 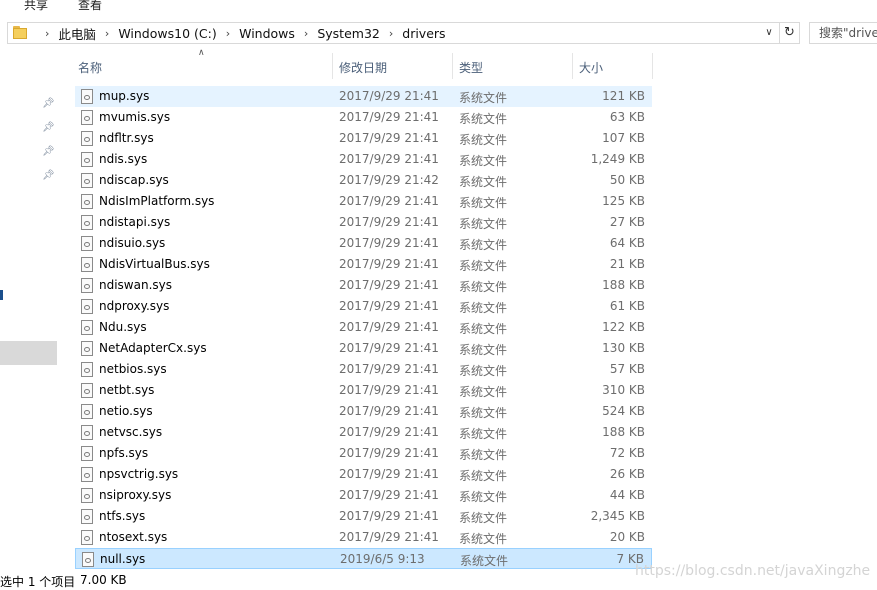 I want to click on file-row: ndproxy.sys 2017/9/29 21:41 系统文件 61 KB, so click(x=363, y=306).